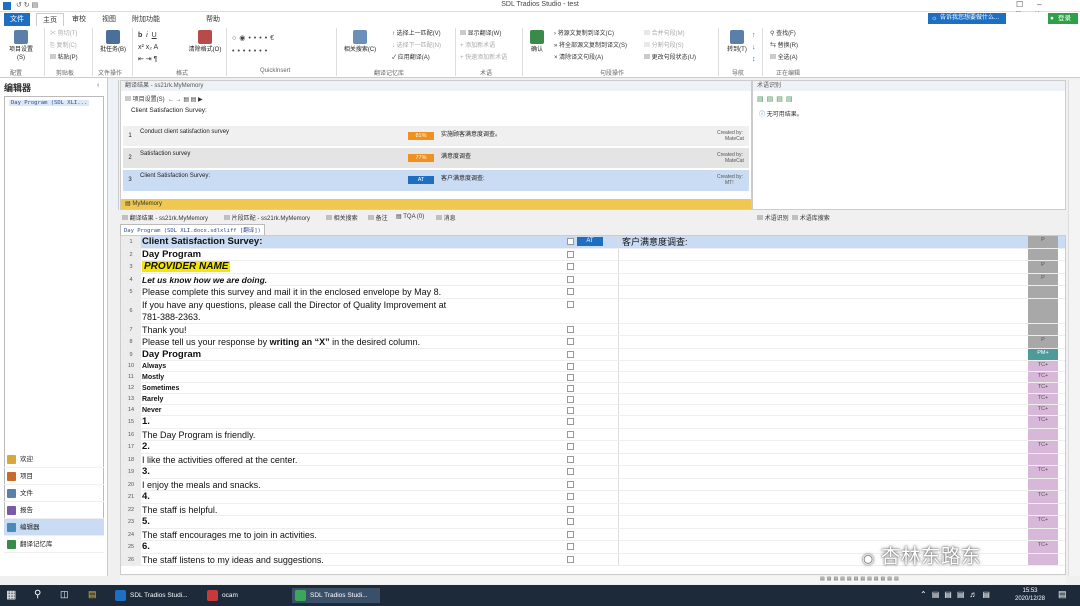  Describe the element at coordinates (590, 46) in the screenshot. I see `copy-all-source-button: » 将全部源文复制到译文(S)` at that location.